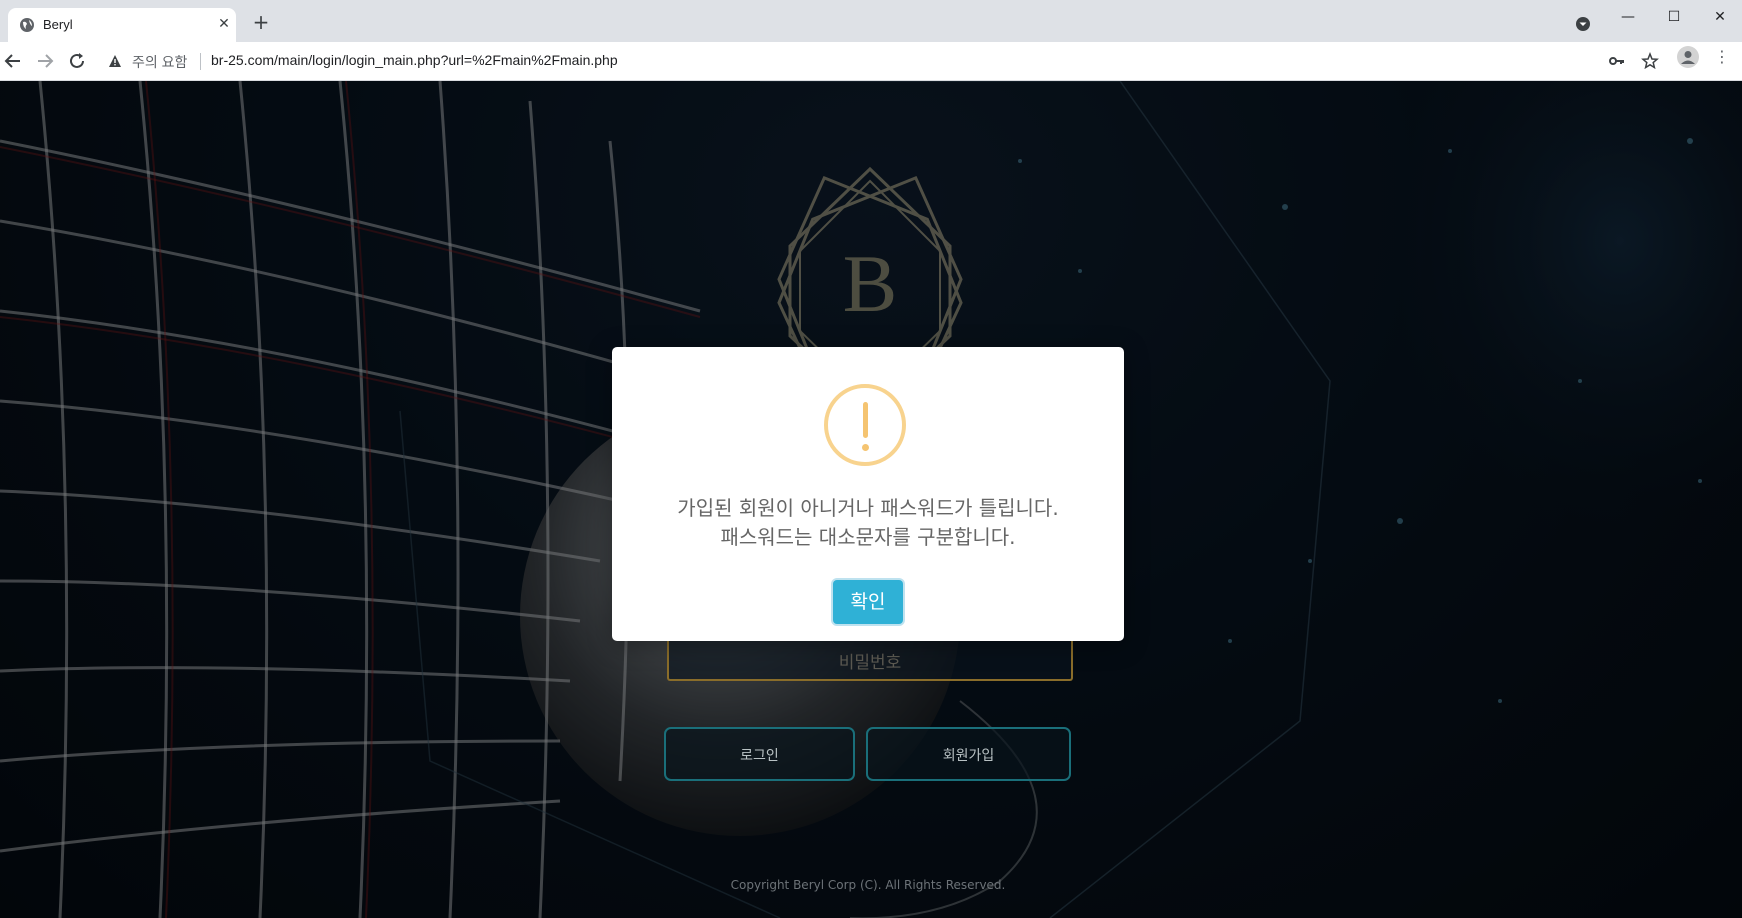 The width and height of the screenshot is (1742, 918). Describe the element at coordinates (1674, 17) in the screenshot. I see `maximize-button: ☐` at that location.